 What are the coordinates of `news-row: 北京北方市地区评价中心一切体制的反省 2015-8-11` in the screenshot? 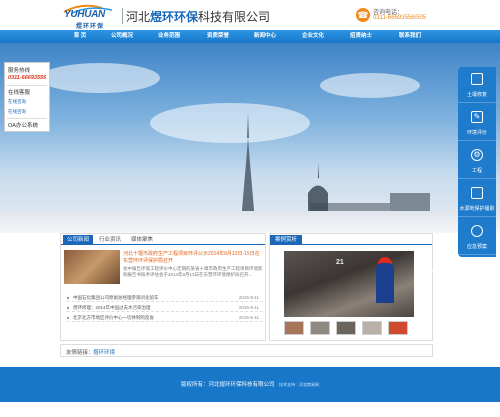 It's located at (165, 318).